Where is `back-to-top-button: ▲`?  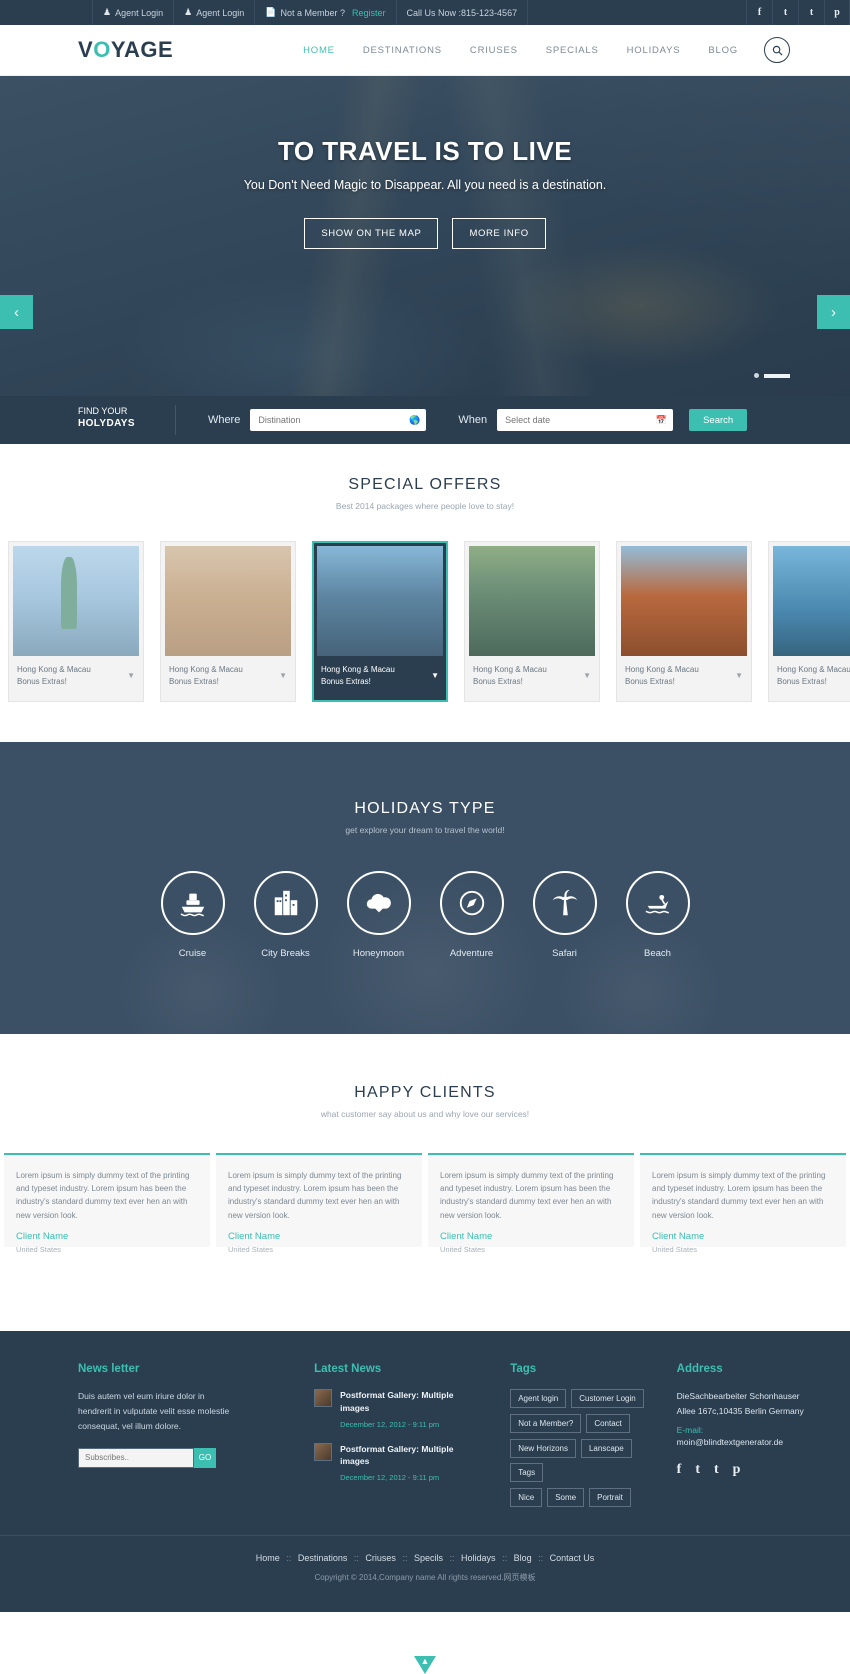
back-to-top-button: ▲ is located at coordinates (425, 1665).